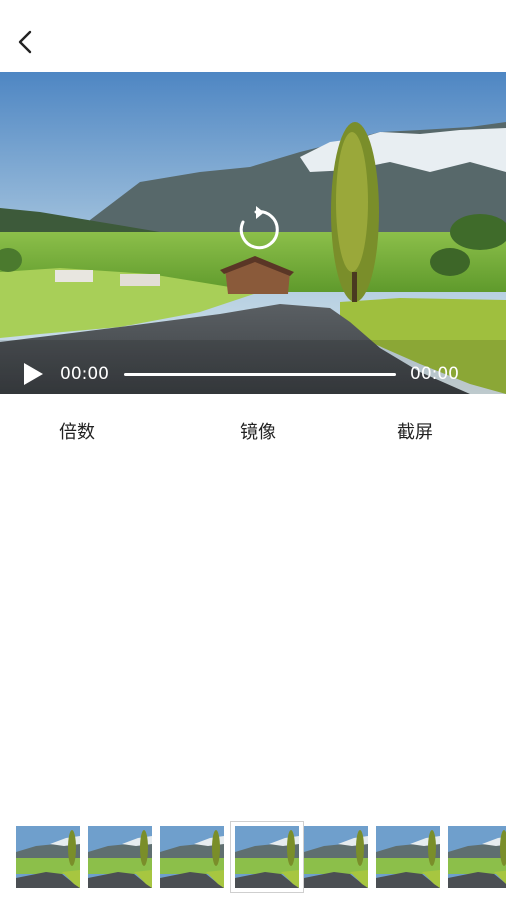 The height and width of the screenshot is (900, 506). What do you see at coordinates (259, 228) in the screenshot?
I see `replay-icon` at bounding box center [259, 228].